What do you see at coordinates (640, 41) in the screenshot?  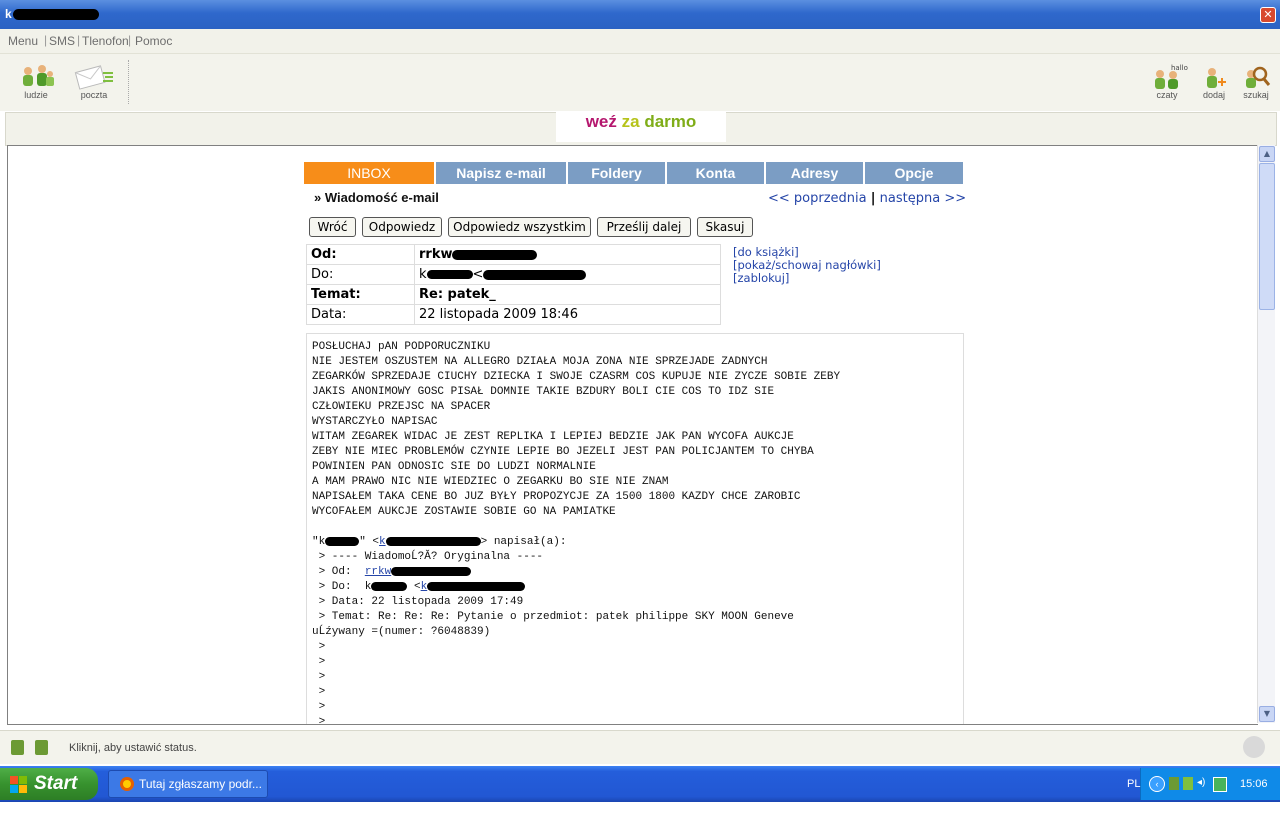 I see `menu-bar: Menu | SMS | Tlenofon | Pomoc` at bounding box center [640, 41].